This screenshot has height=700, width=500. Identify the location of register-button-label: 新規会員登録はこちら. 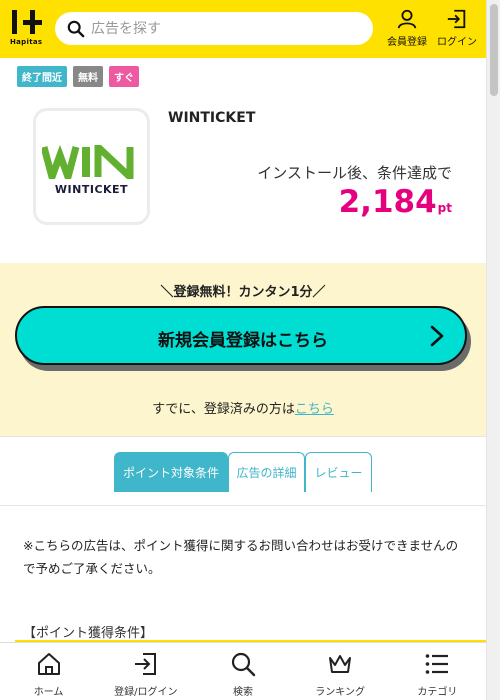
(243, 341).